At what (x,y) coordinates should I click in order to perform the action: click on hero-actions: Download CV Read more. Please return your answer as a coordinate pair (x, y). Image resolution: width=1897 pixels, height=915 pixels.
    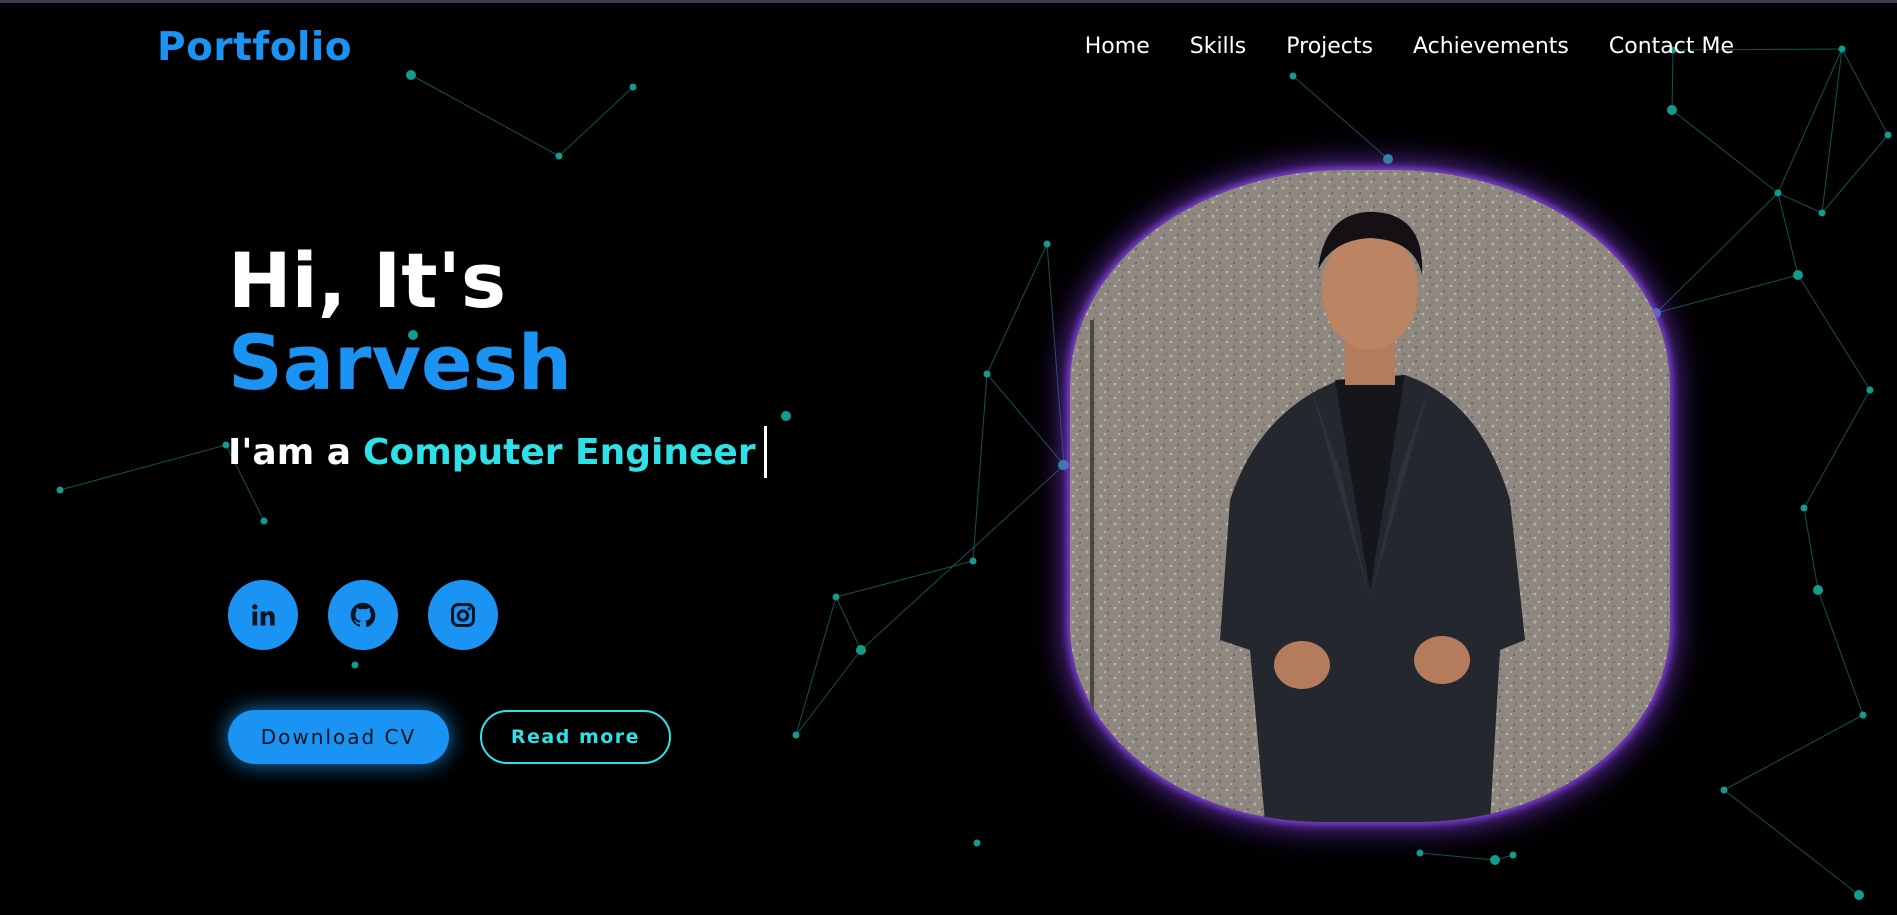
    Looking at the image, I should click on (449, 737).